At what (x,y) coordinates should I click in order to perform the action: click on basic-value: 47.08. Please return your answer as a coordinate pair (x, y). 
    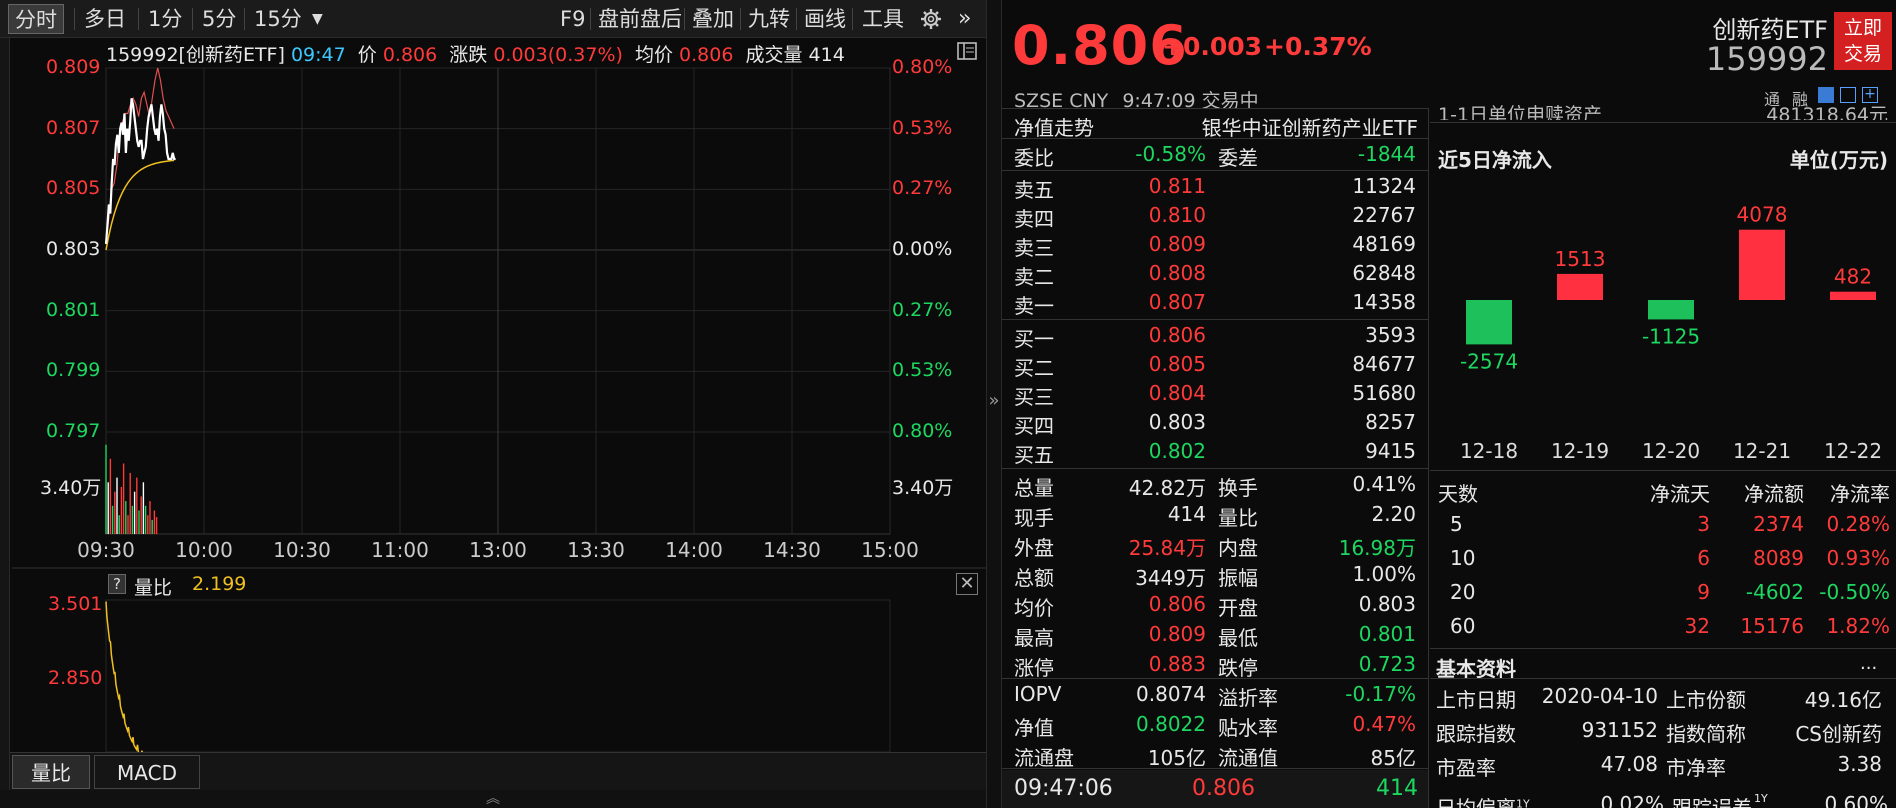
    Looking at the image, I should click on (1629, 764).